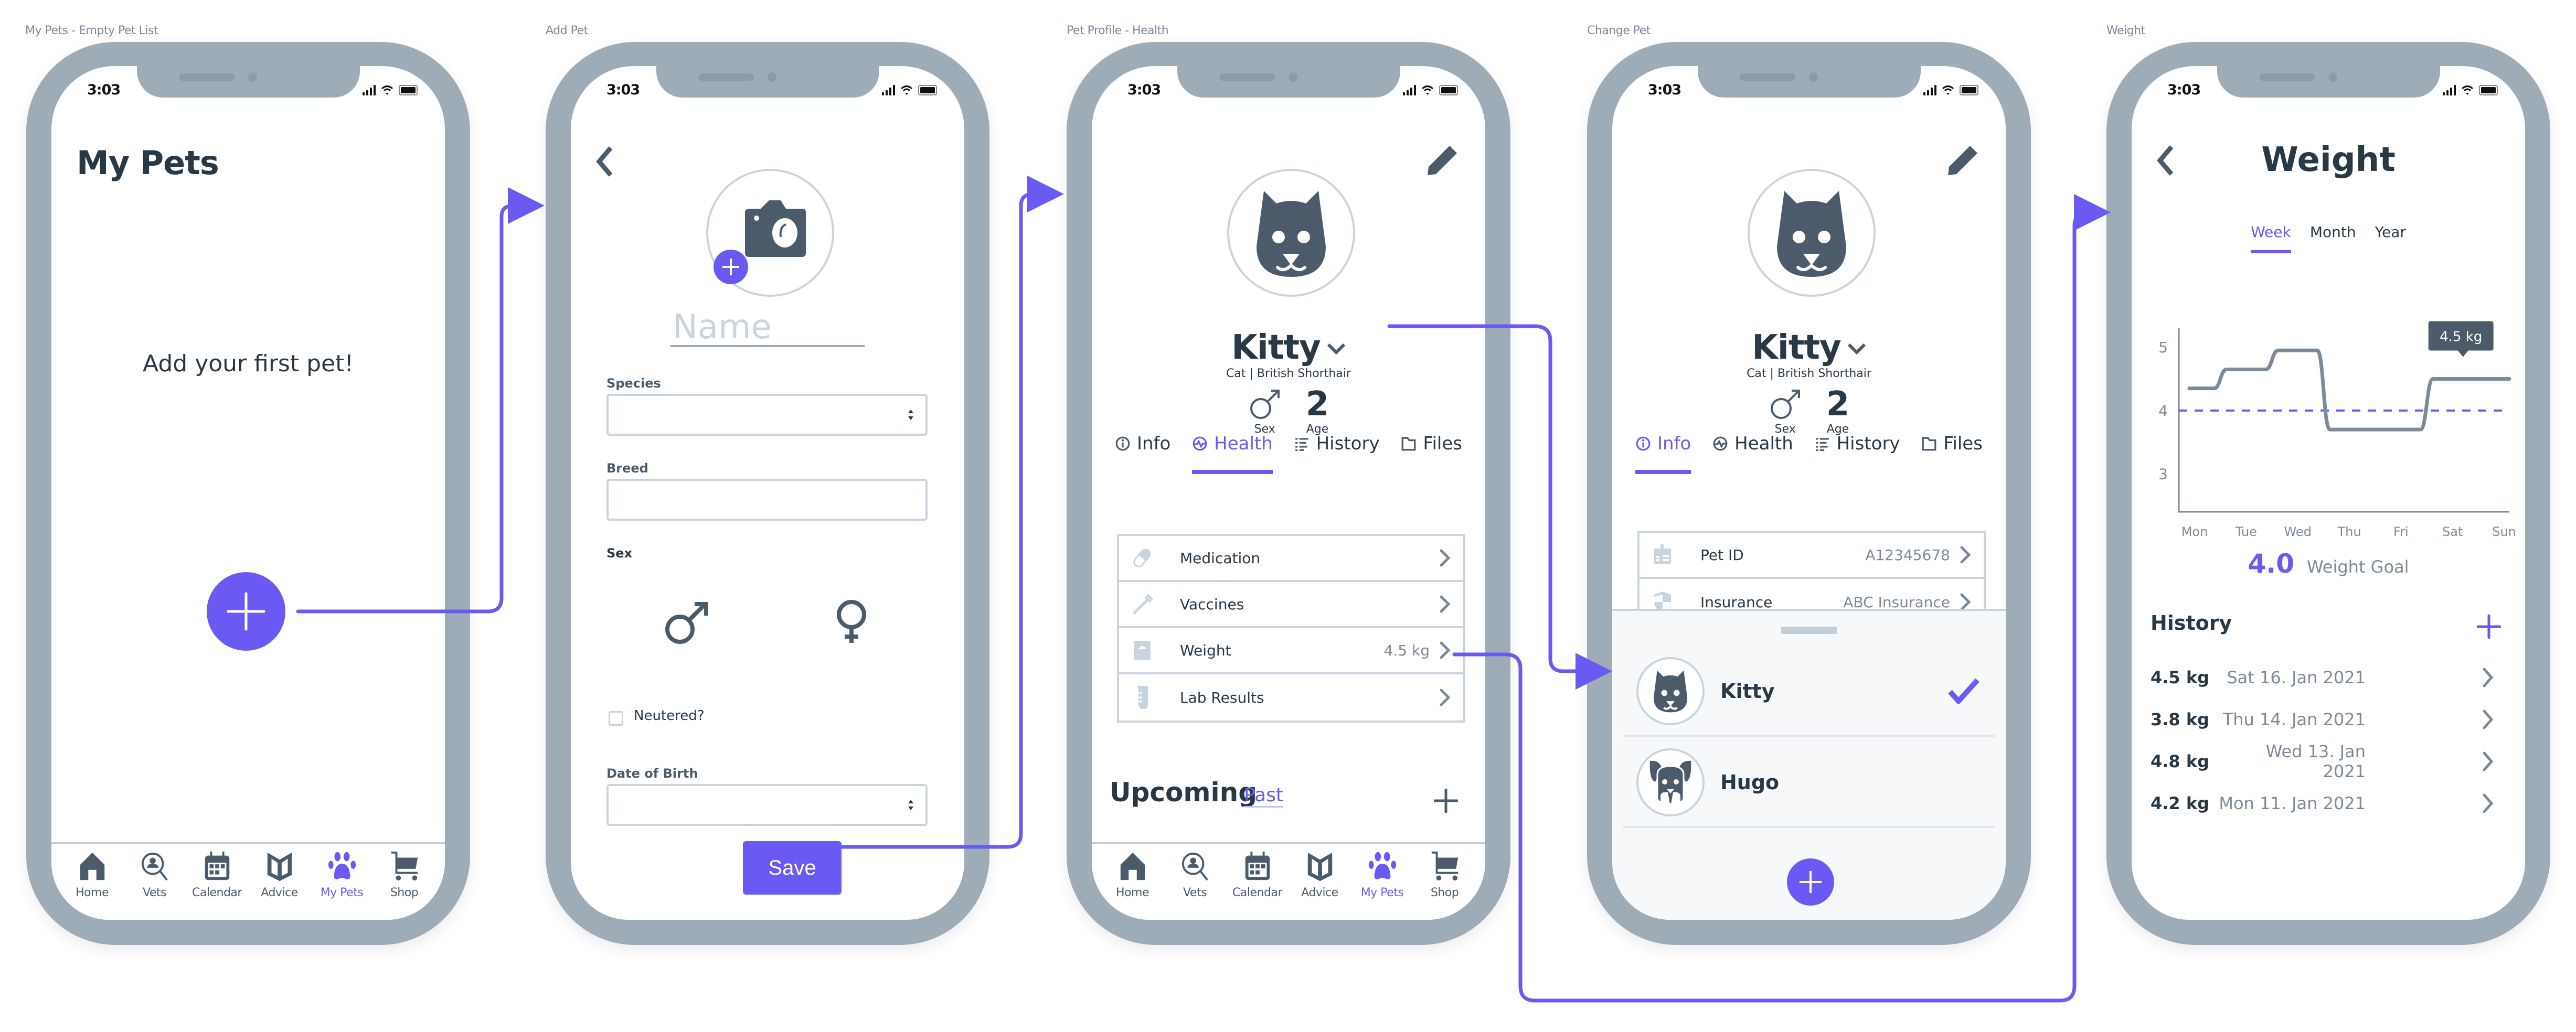  I want to click on select-arrows-icon, so click(910, 415).